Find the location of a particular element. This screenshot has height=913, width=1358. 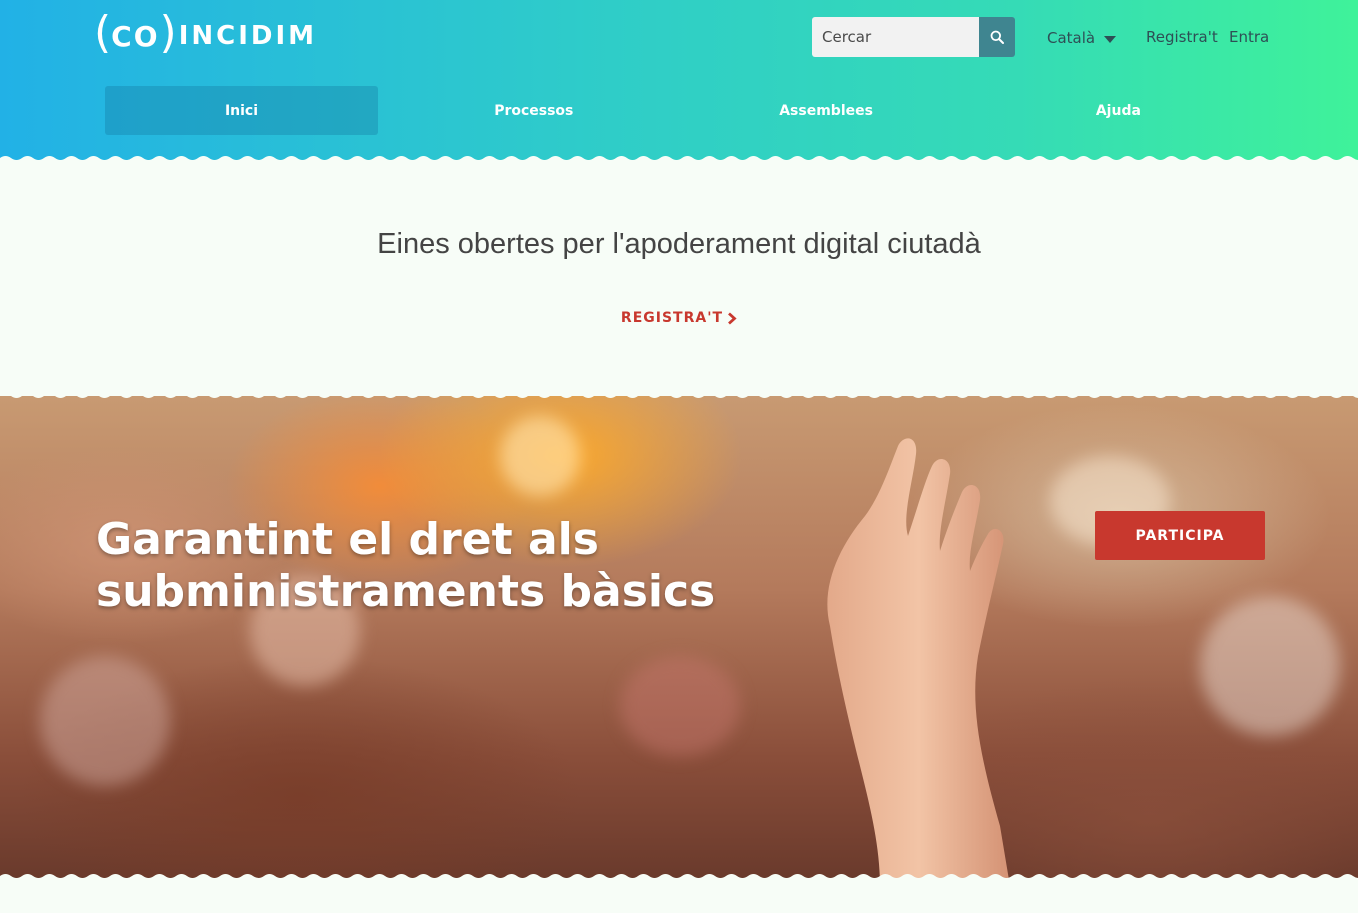

language-selector: Català is located at coordinates (1082, 38).